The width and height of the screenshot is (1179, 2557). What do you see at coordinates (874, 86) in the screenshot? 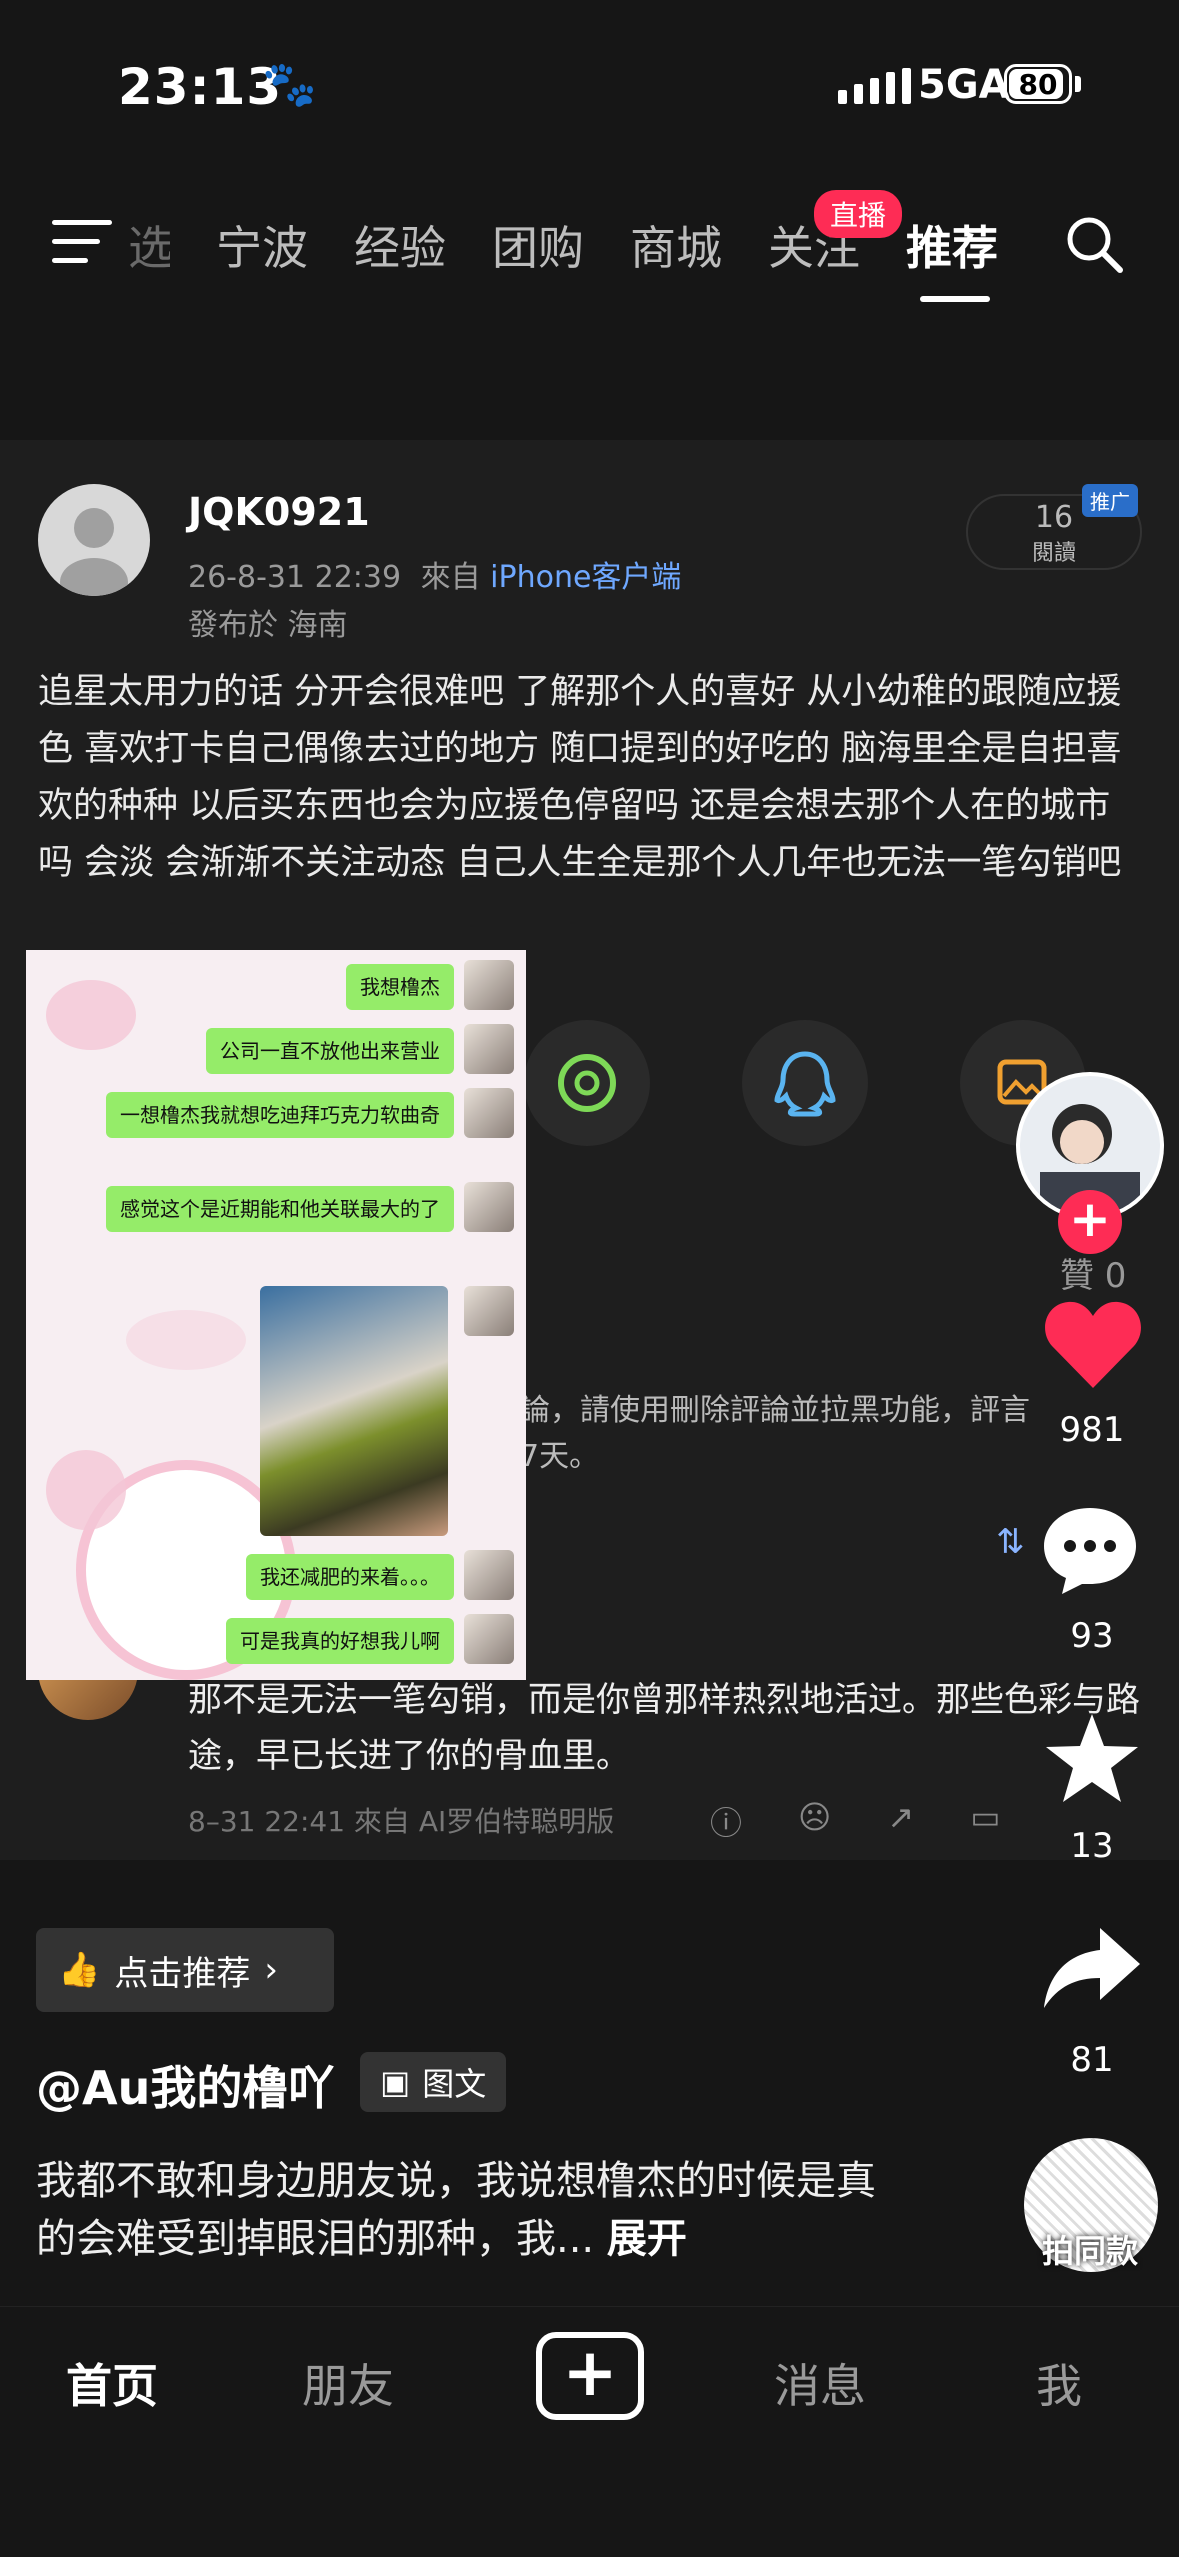
I see `signal-icon` at bounding box center [874, 86].